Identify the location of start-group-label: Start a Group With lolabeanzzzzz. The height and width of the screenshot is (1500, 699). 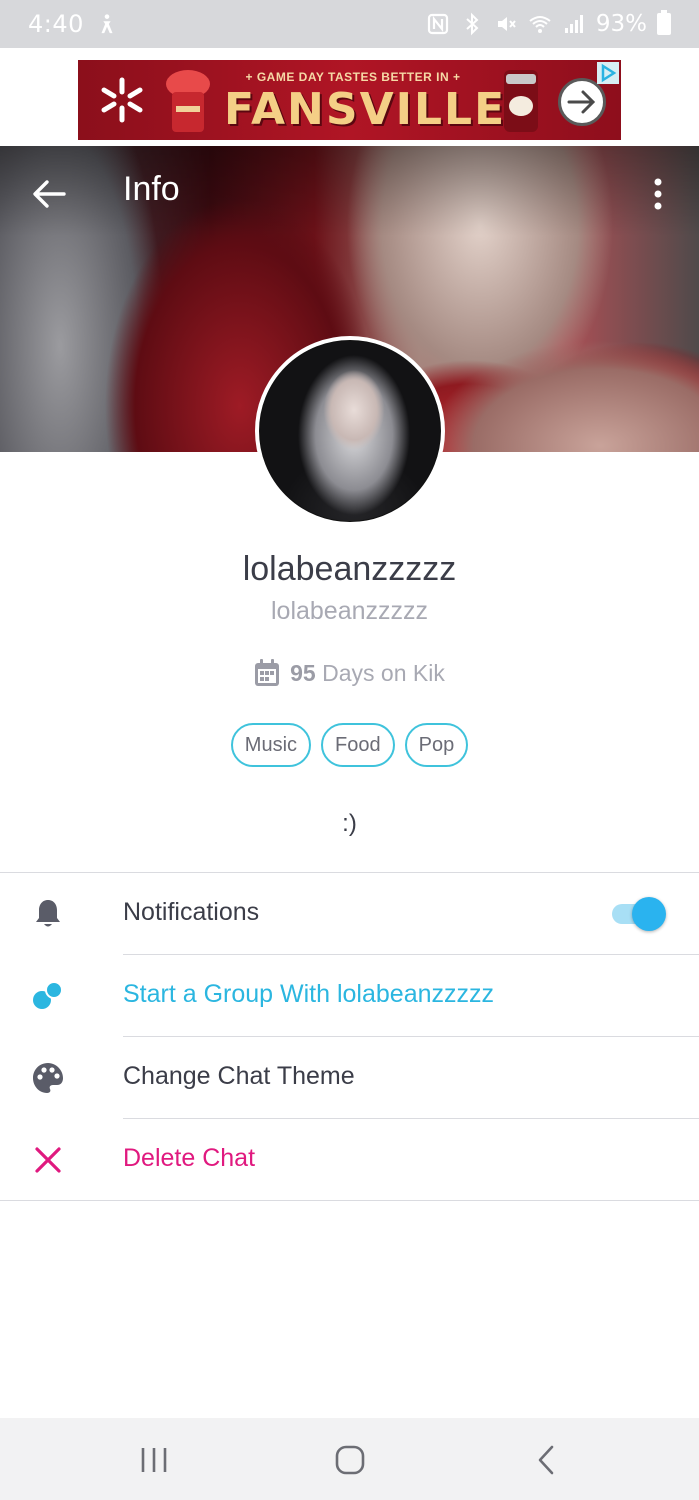
(308, 994).